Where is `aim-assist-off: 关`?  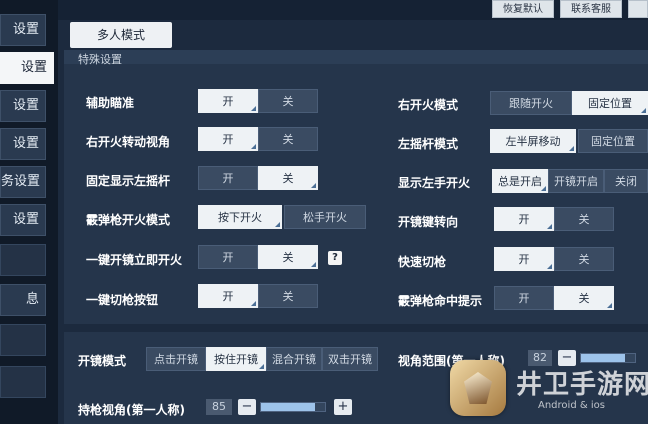
aim-assist-off: 关 is located at coordinates (288, 101).